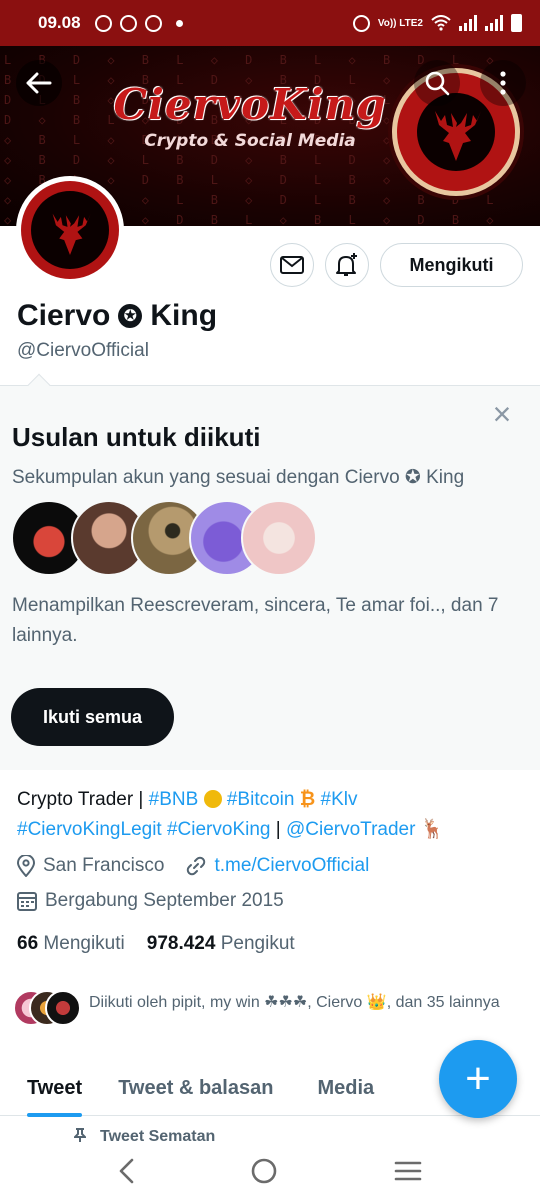 The height and width of the screenshot is (1200, 540). Describe the element at coordinates (345, 1088) in the screenshot. I see `tab-media: Media` at that location.